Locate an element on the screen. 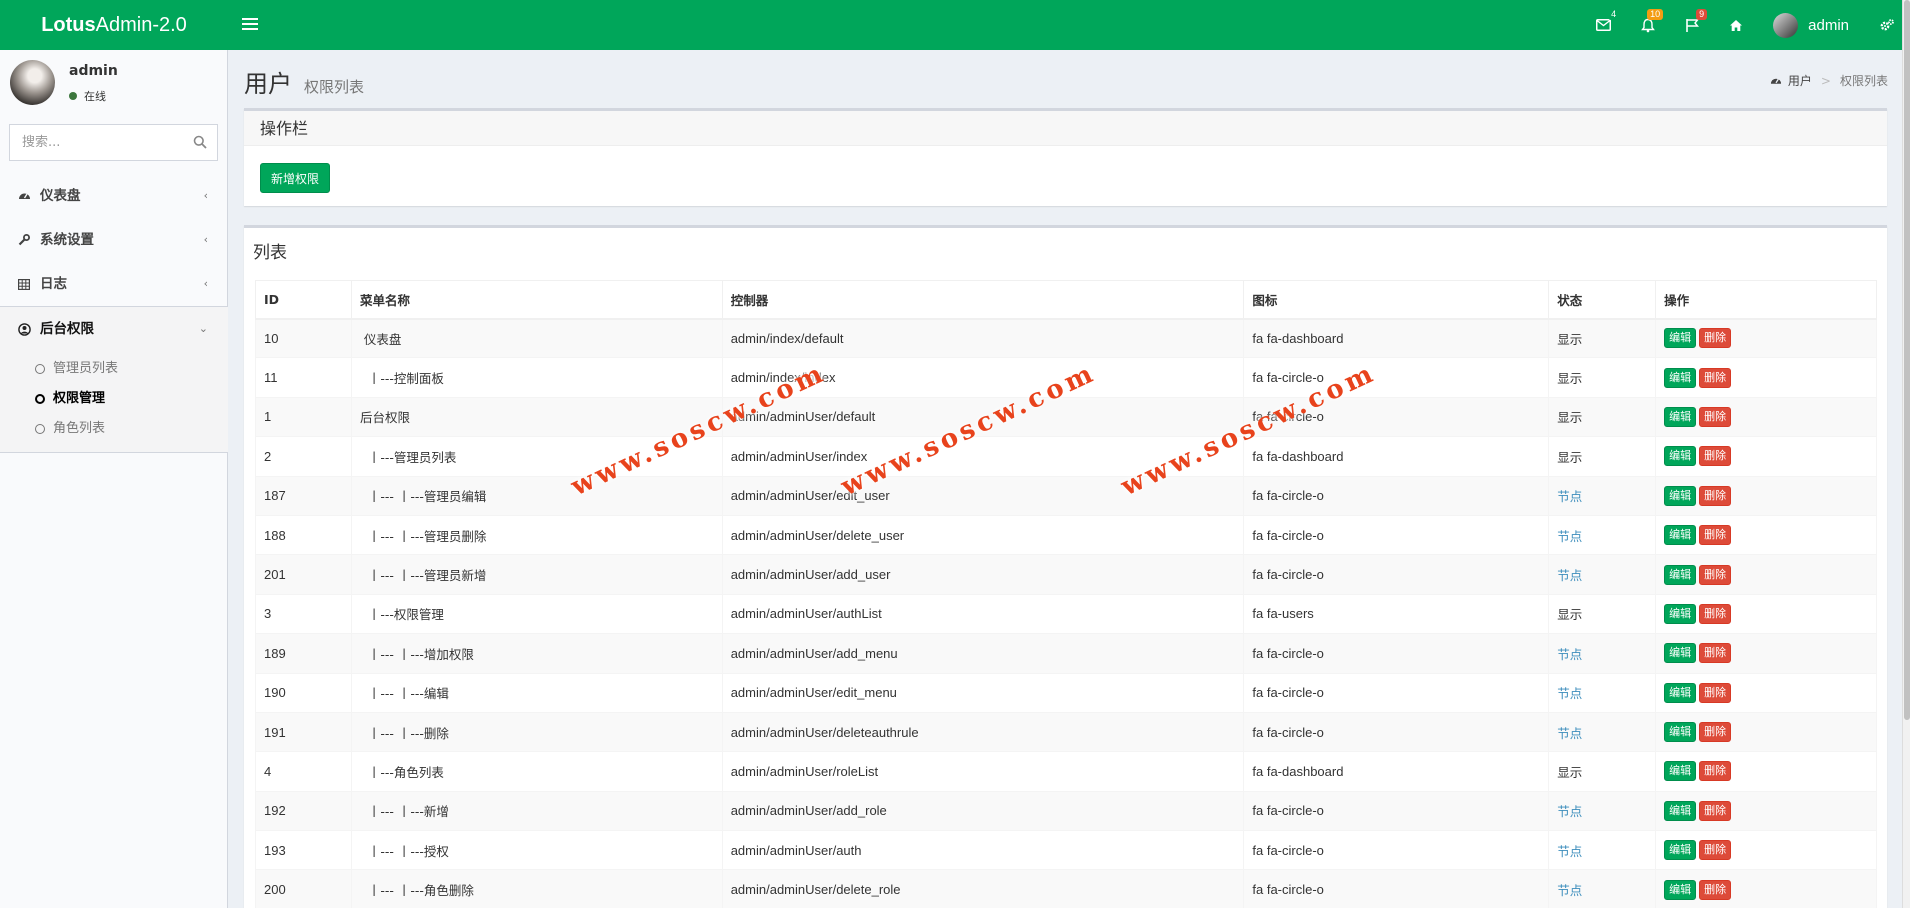 The width and height of the screenshot is (1910, 908). page-scrollbar is located at coordinates (1906, 454).